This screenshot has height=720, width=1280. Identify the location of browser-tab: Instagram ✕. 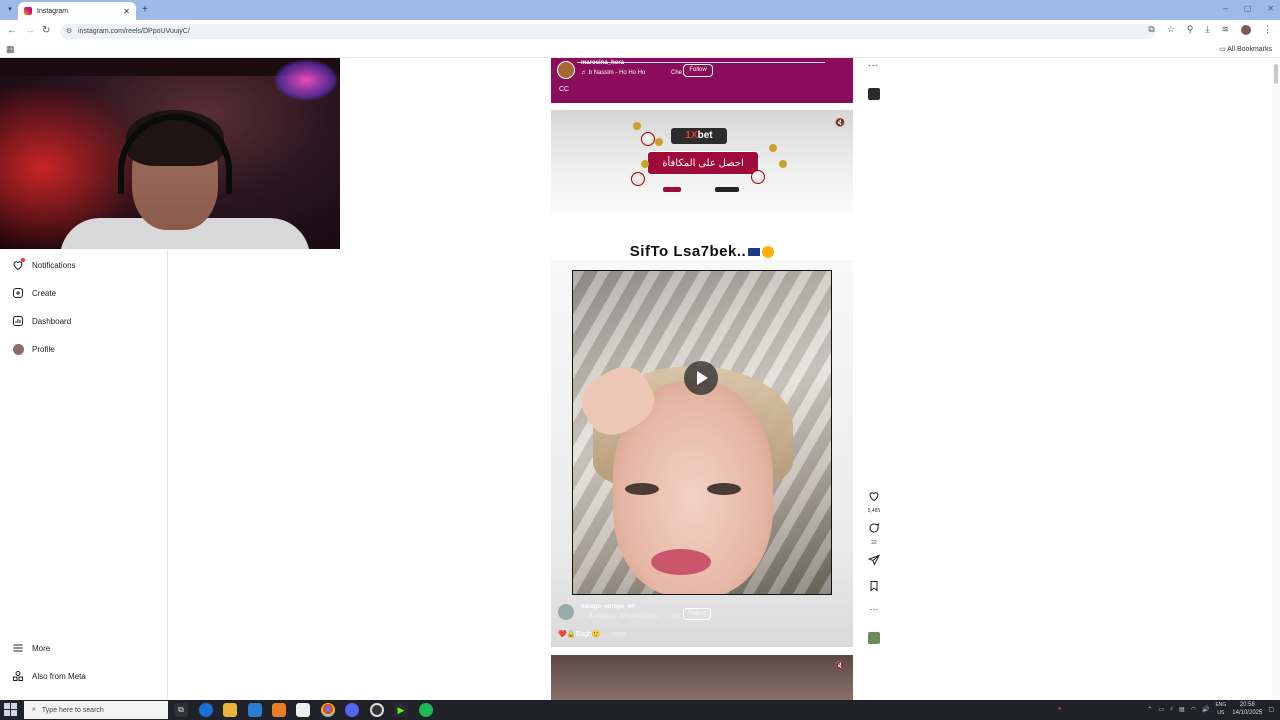
(77, 11).